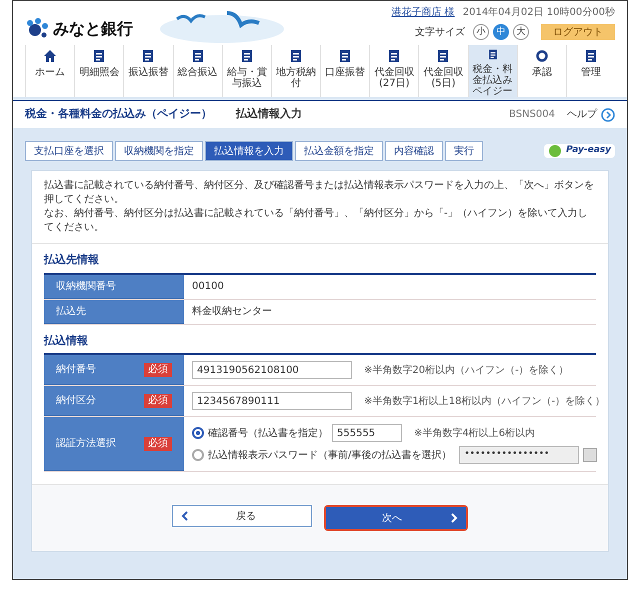 This screenshot has height=590, width=640. Describe the element at coordinates (269, 114) in the screenshot. I see `page-subtitle: 払込情報入力` at that location.